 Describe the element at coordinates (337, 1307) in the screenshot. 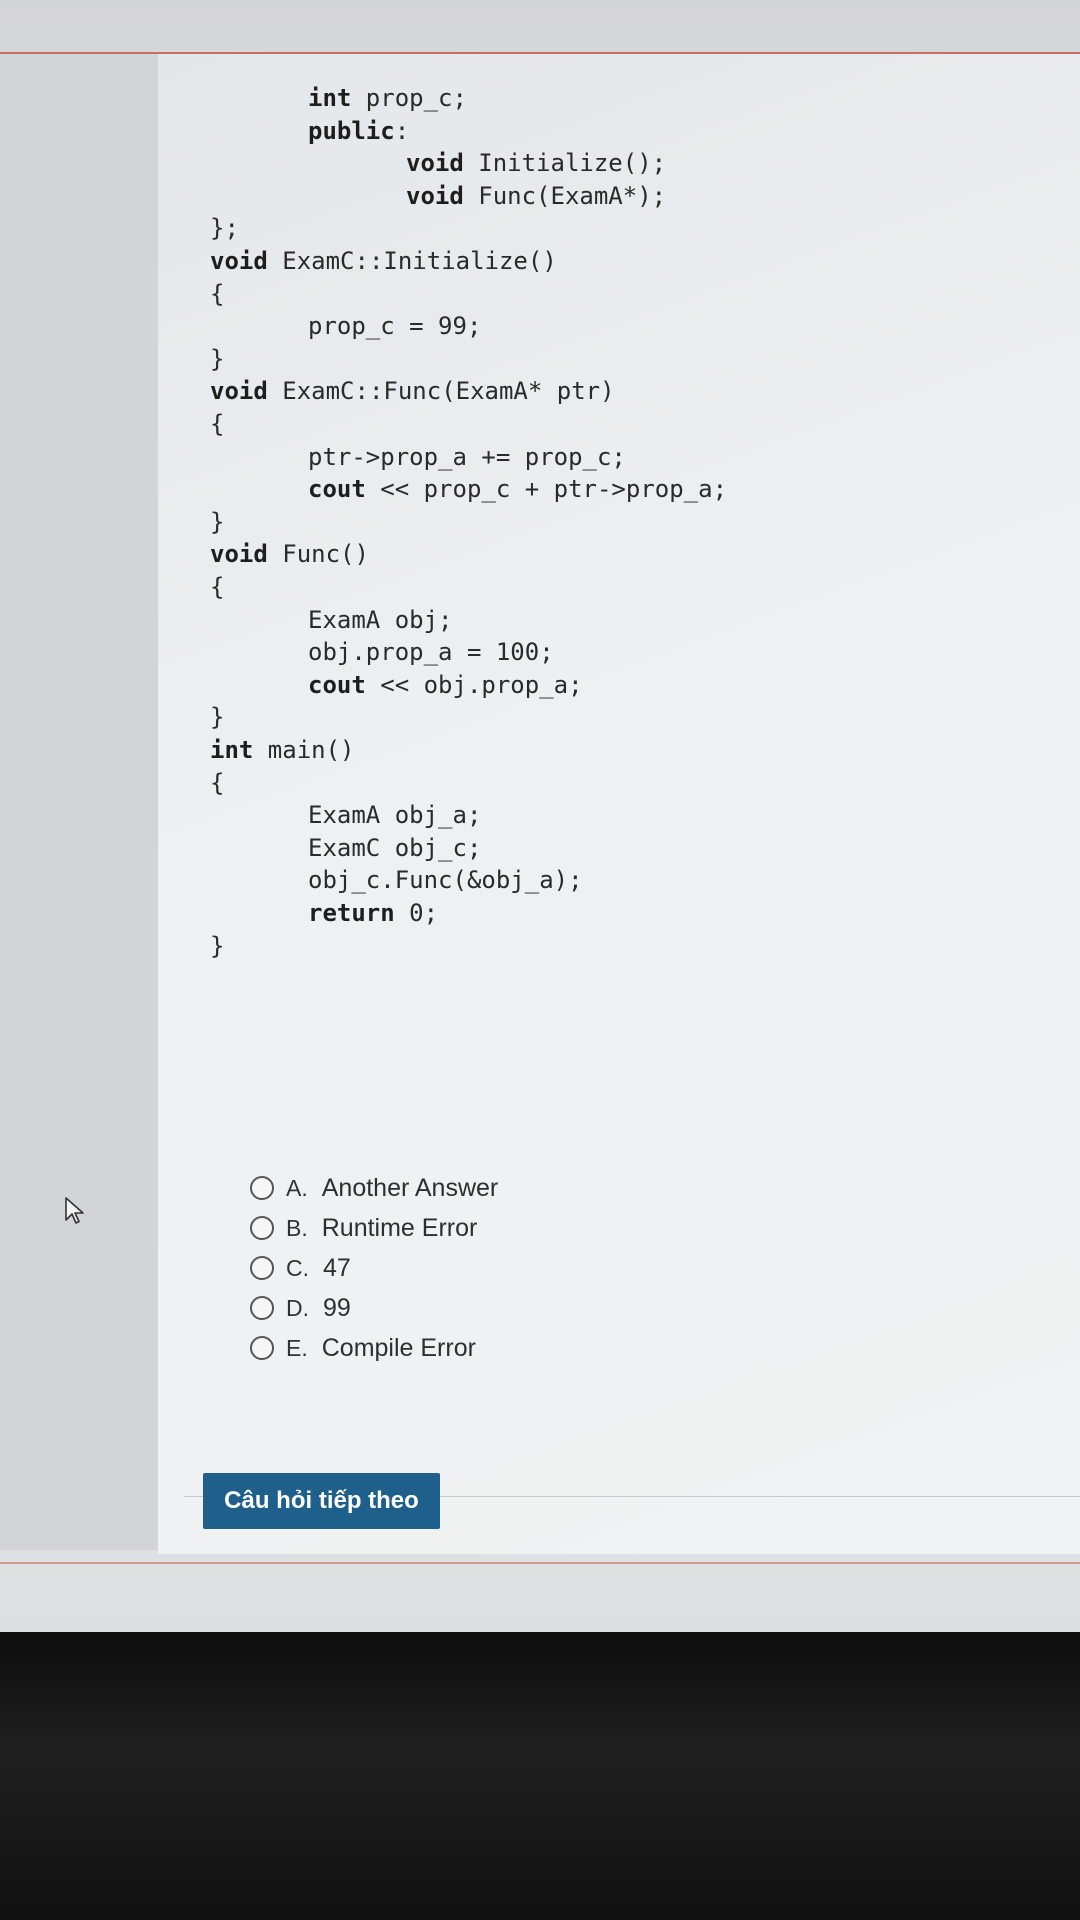

I see `option-text: 99` at that location.